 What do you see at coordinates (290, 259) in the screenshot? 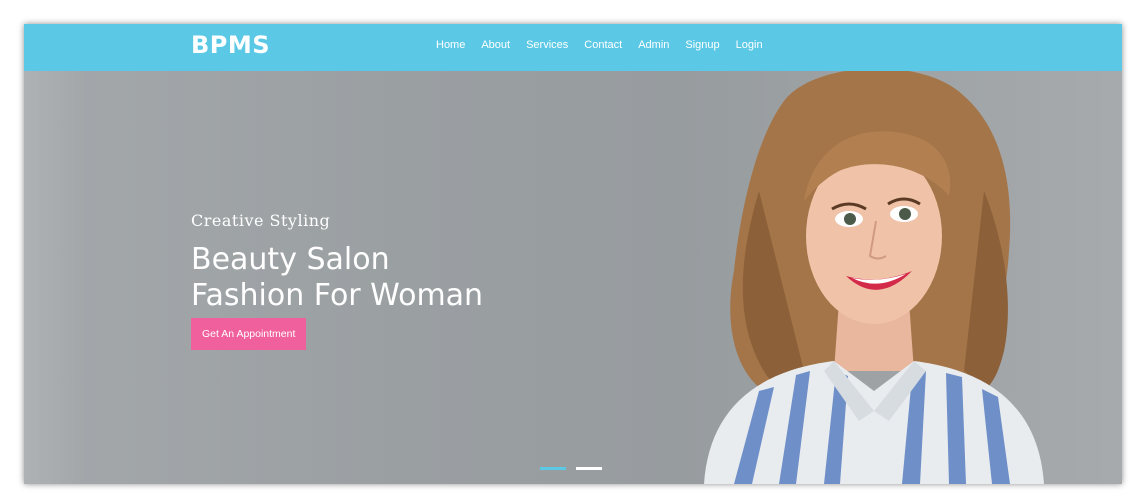
I see `hero-headline-line1: Beauty Salon` at bounding box center [290, 259].